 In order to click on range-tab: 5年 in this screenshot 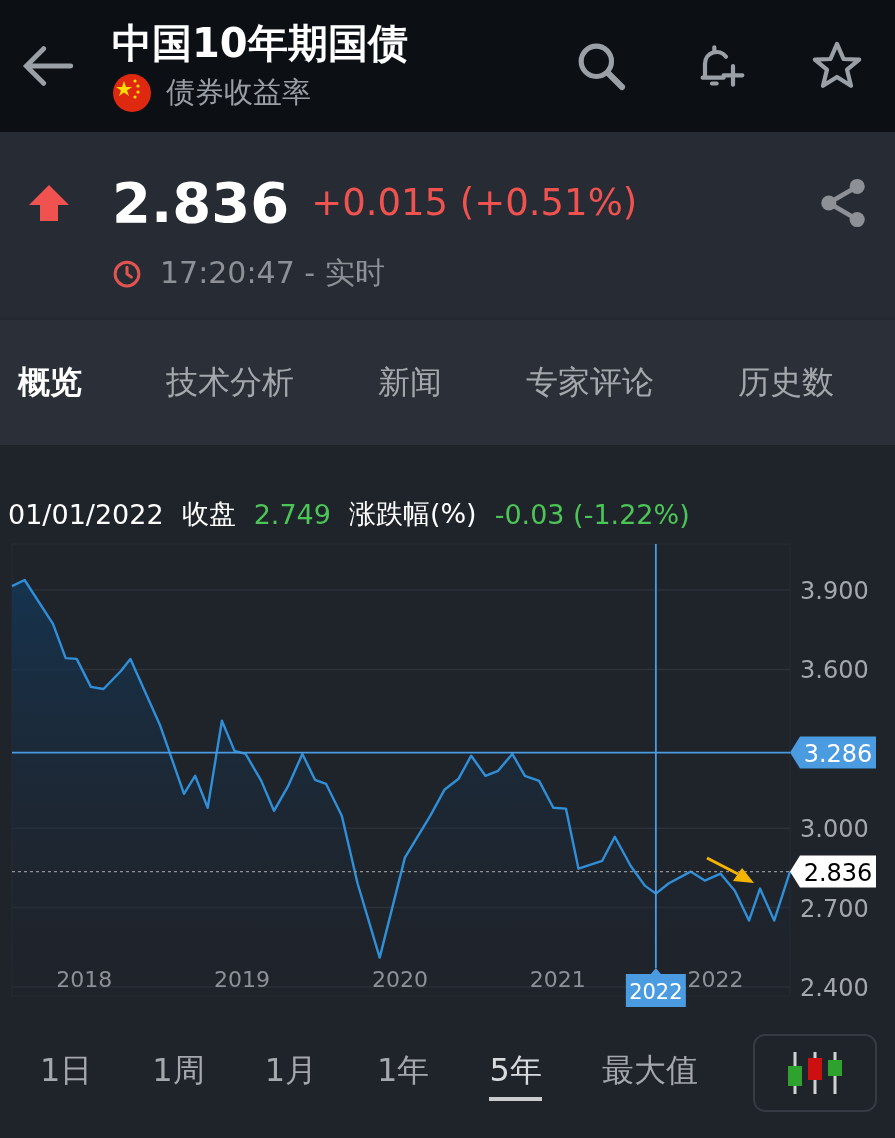, I will do `click(515, 1073)`.